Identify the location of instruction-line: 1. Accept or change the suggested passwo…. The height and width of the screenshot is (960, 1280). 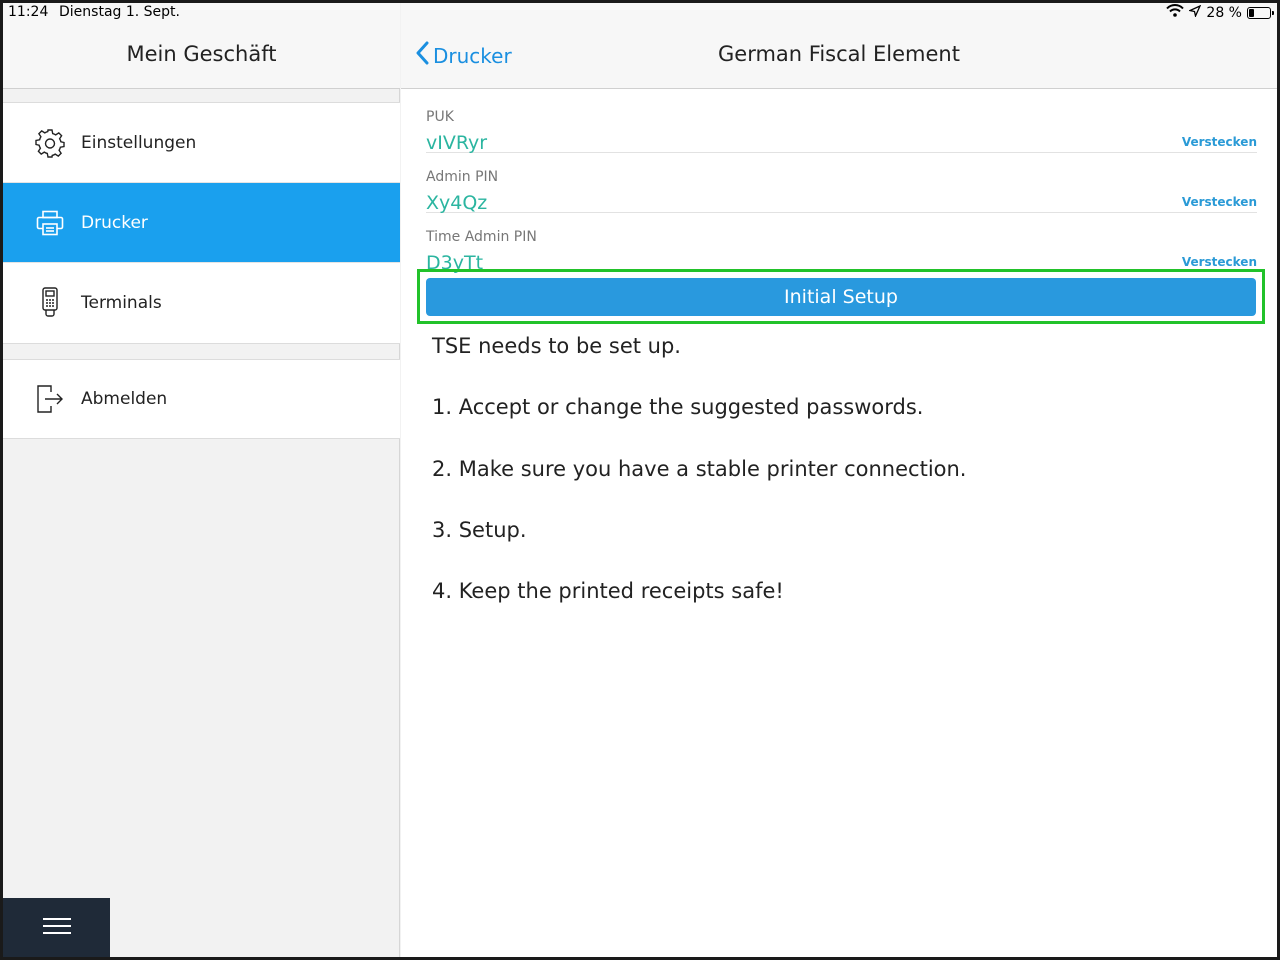
(678, 407).